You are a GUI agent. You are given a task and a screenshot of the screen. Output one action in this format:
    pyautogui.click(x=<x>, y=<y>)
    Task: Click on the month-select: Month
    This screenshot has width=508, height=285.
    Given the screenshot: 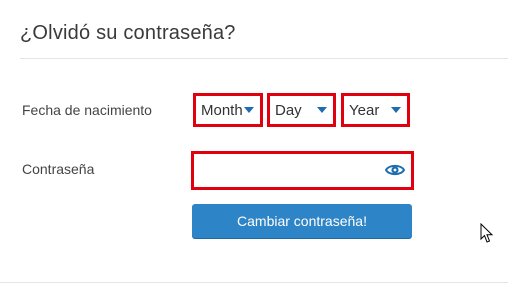 What is the action you would take?
    pyautogui.click(x=228, y=110)
    